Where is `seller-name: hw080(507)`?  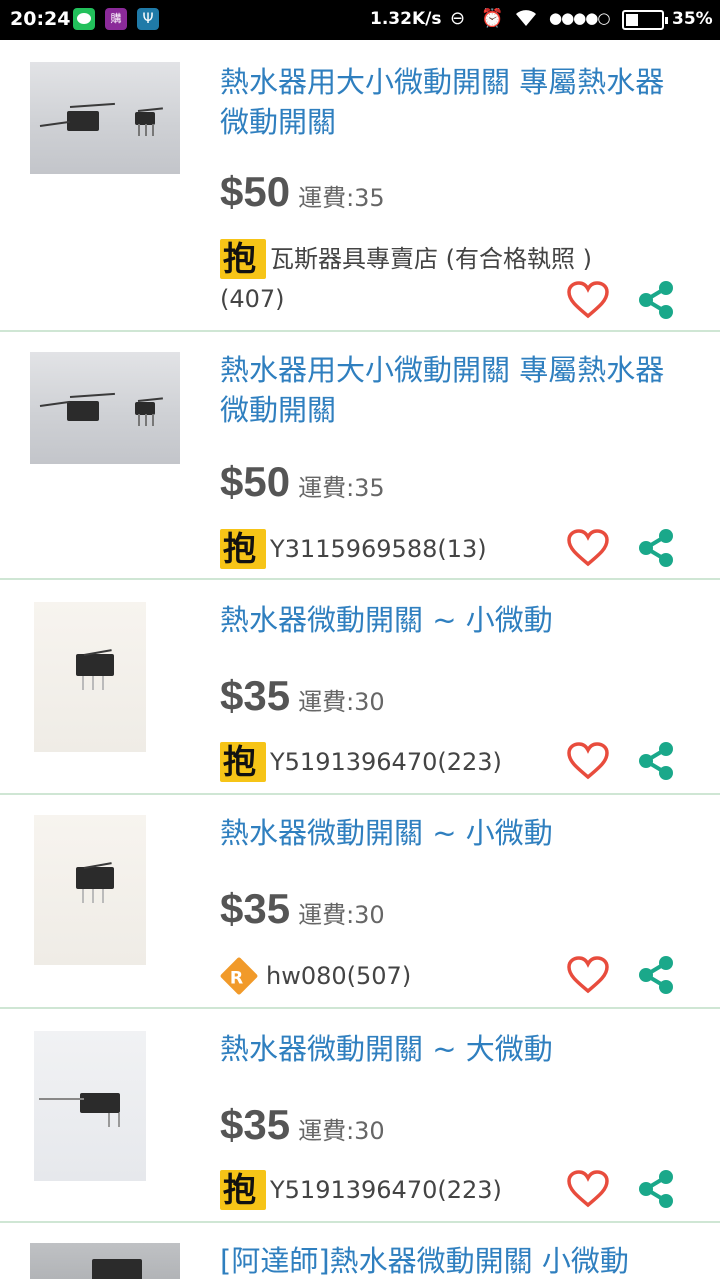 seller-name: hw080(507) is located at coordinates (339, 976).